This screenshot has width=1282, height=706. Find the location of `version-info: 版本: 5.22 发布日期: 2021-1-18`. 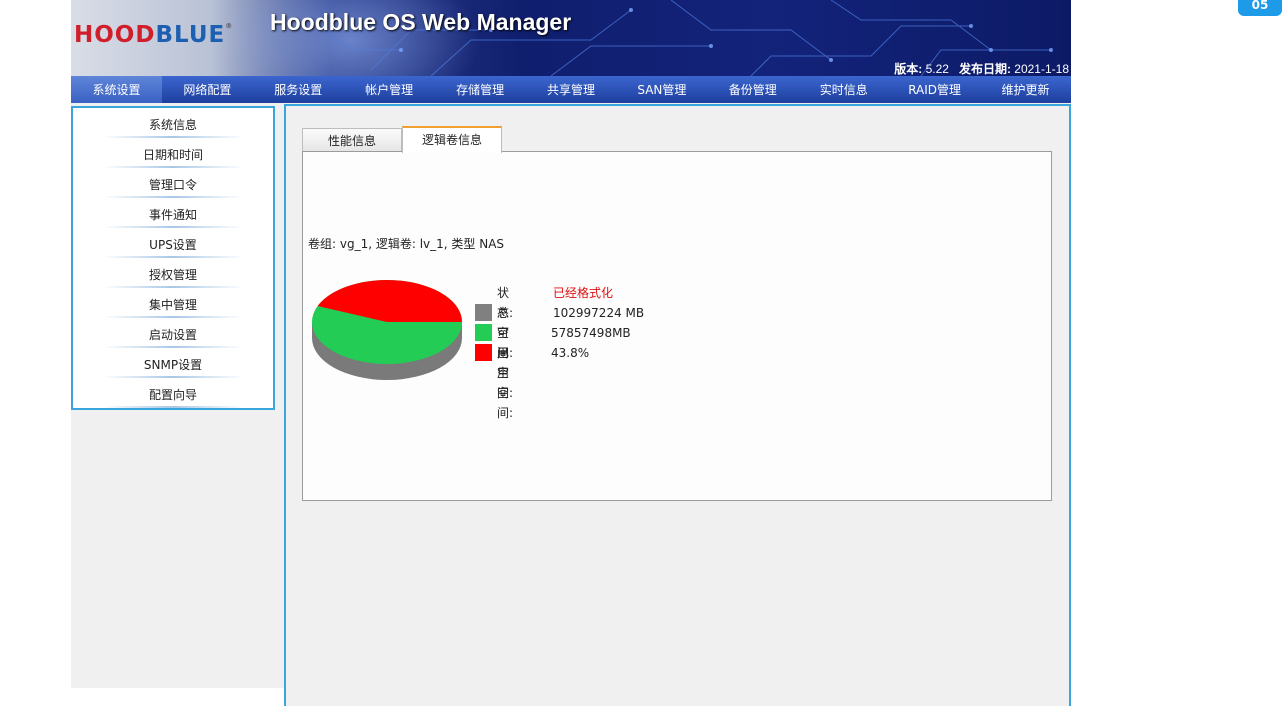

version-info: 版本: 5.22 发布日期: 2021-1-18 is located at coordinates (981, 68).